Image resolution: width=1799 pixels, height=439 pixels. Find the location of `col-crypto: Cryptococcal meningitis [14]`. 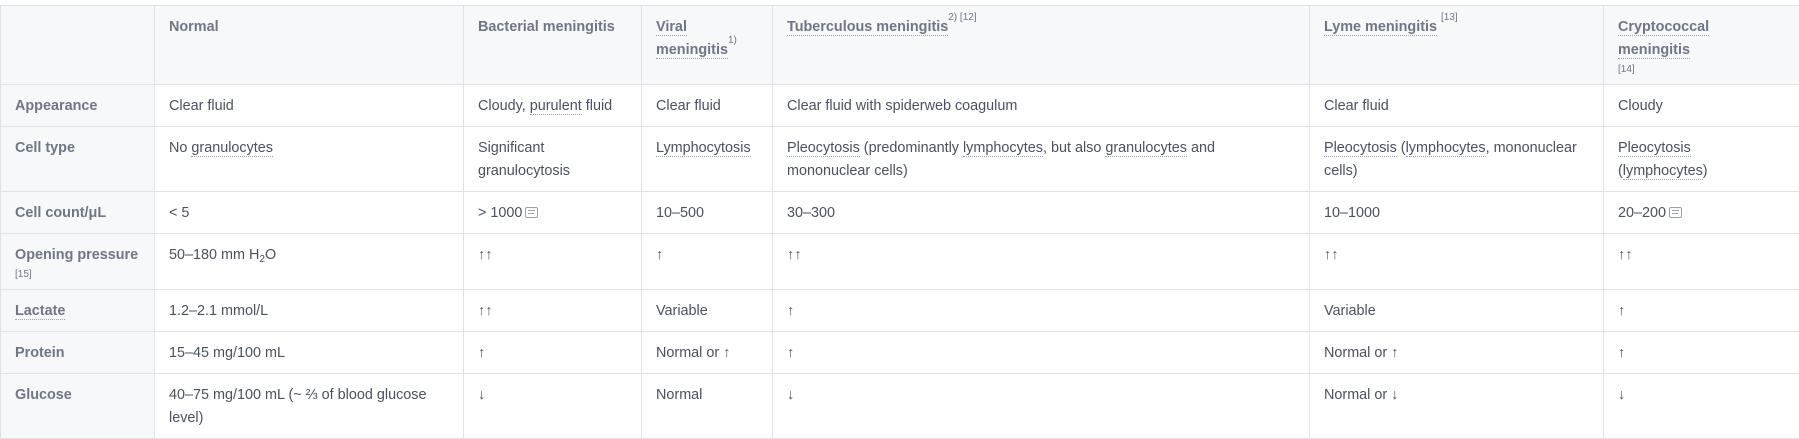

col-crypto: Cryptococcal meningitis [14] is located at coordinates (1701, 45).